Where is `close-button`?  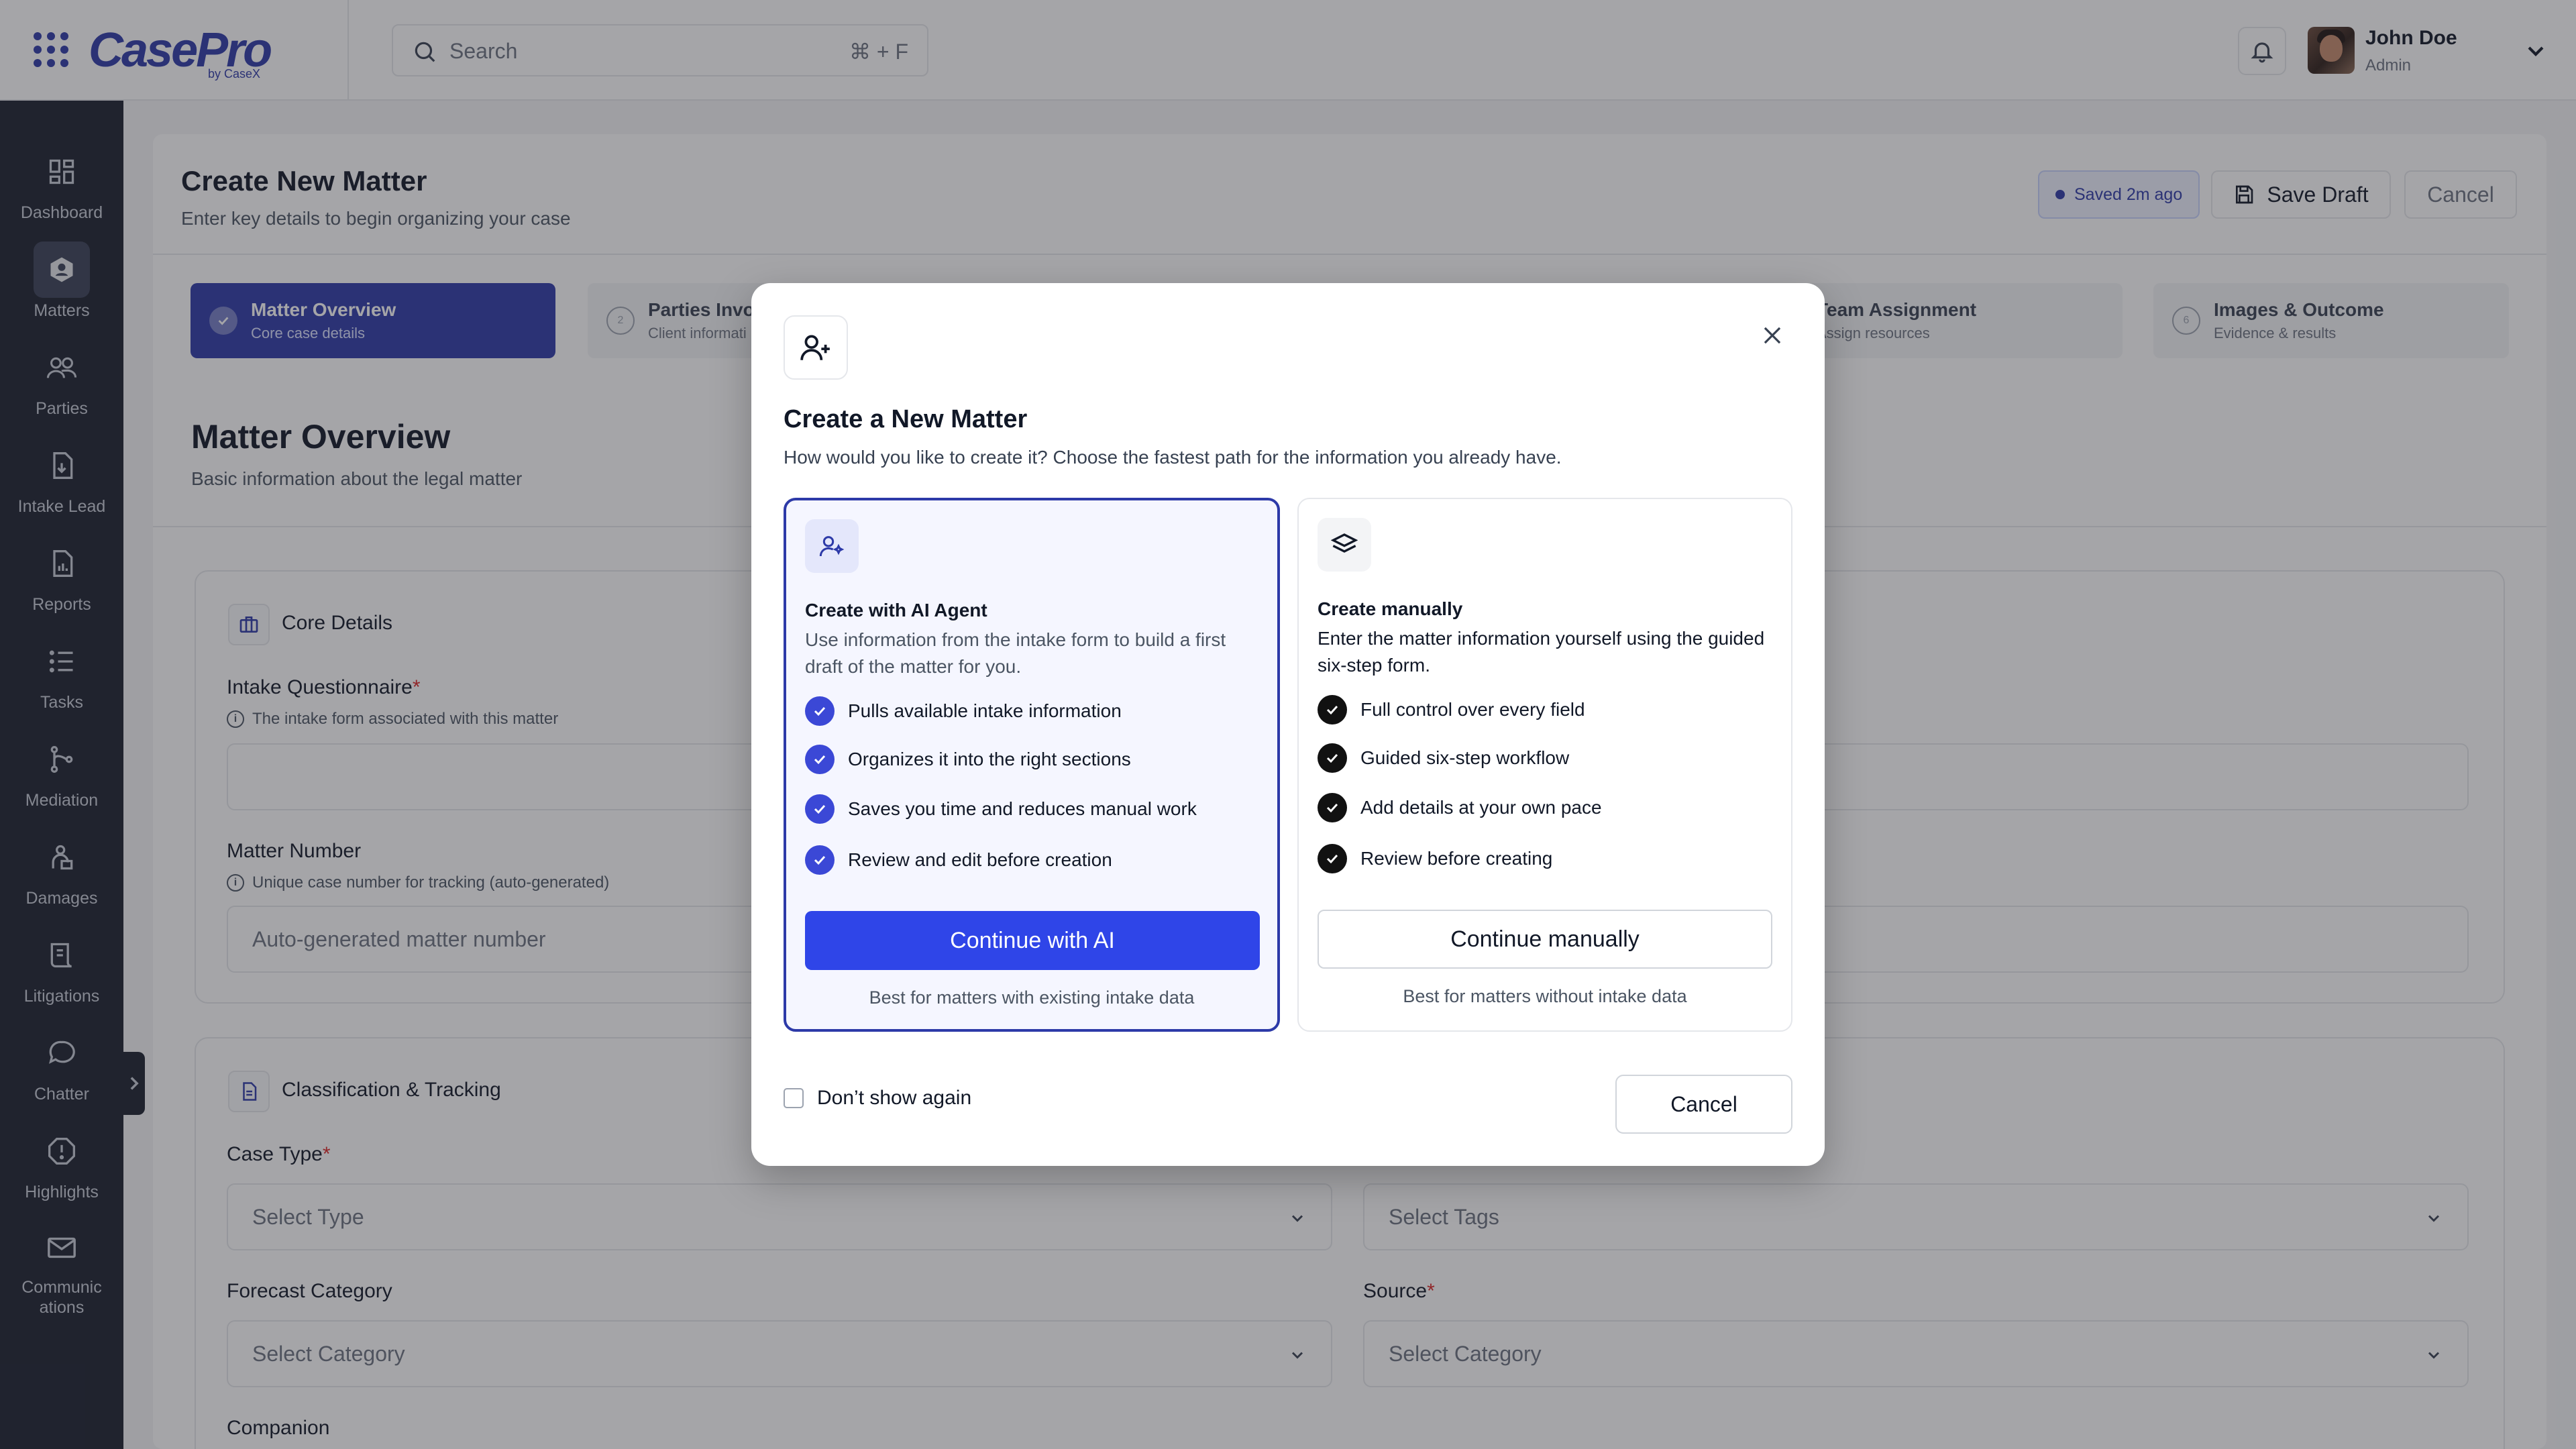
close-button is located at coordinates (1772, 335).